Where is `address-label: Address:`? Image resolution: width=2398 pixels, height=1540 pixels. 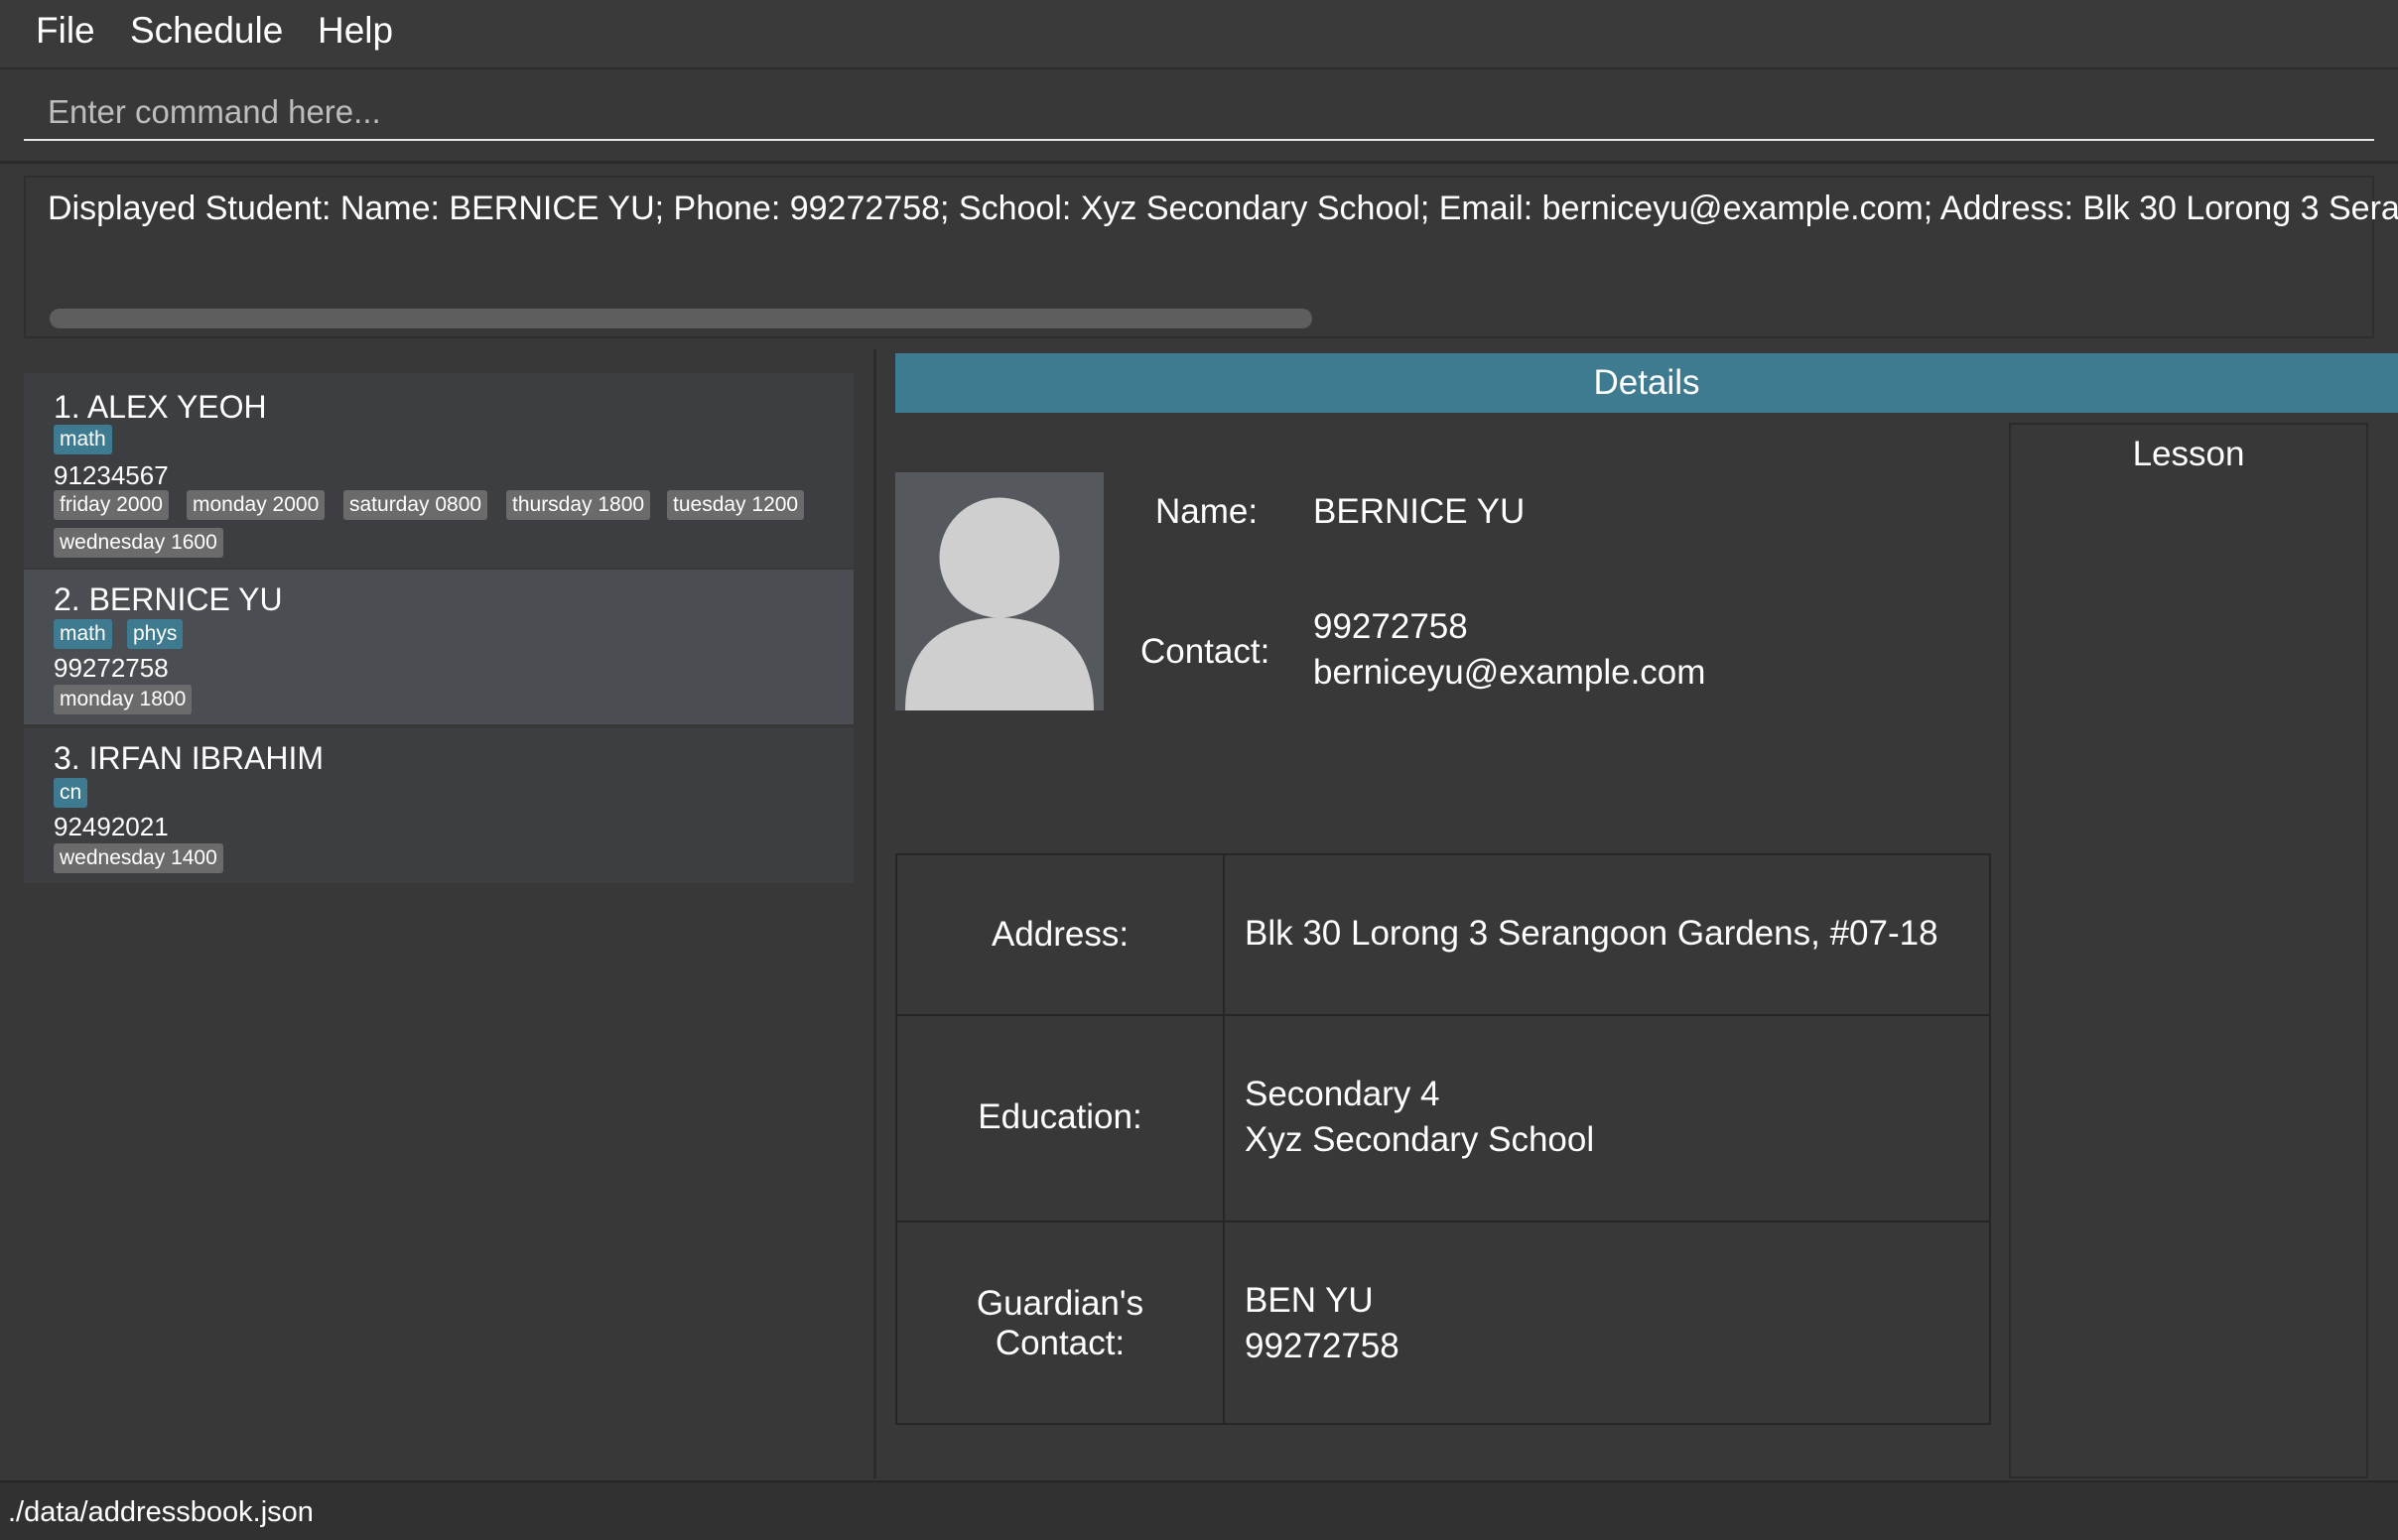
address-label: Address: is located at coordinates (1060, 934).